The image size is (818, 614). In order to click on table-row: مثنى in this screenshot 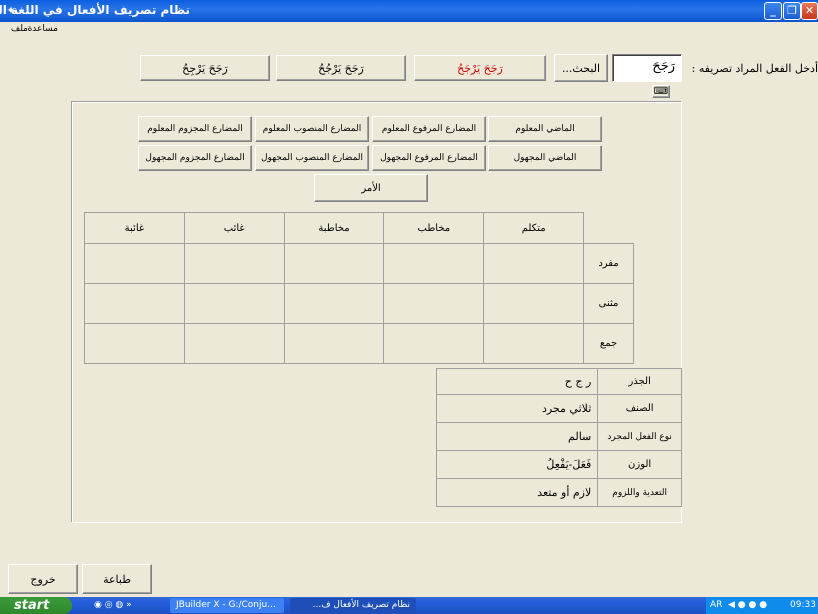, I will do `click(359, 303)`.